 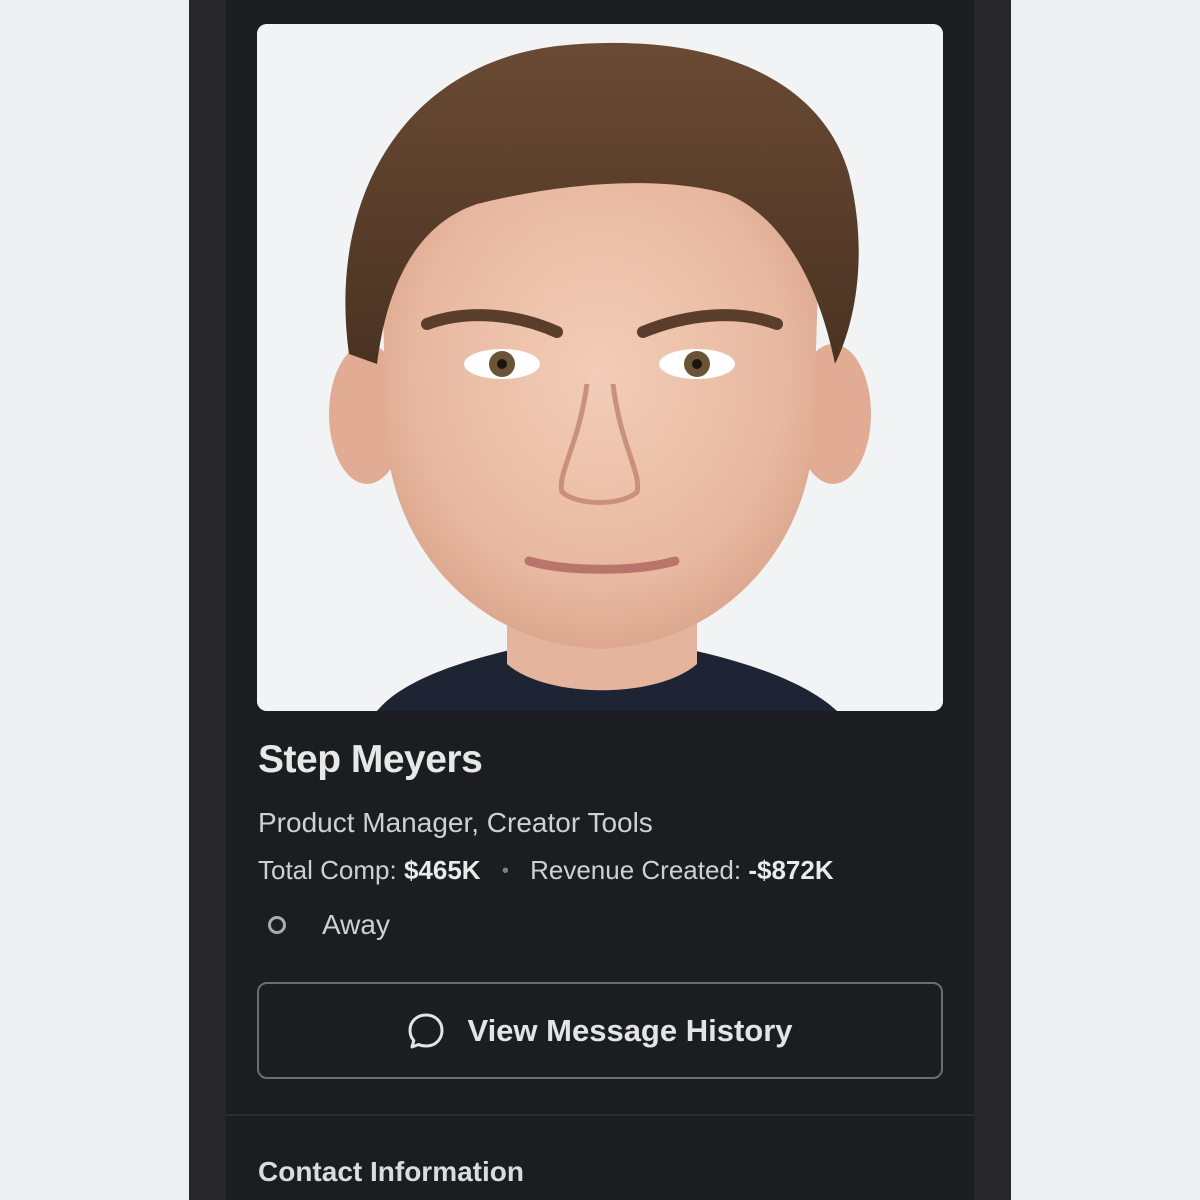 What do you see at coordinates (442, 870) in the screenshot?
I see `total-comp-value: $465K` at bounding box center [442, 870].